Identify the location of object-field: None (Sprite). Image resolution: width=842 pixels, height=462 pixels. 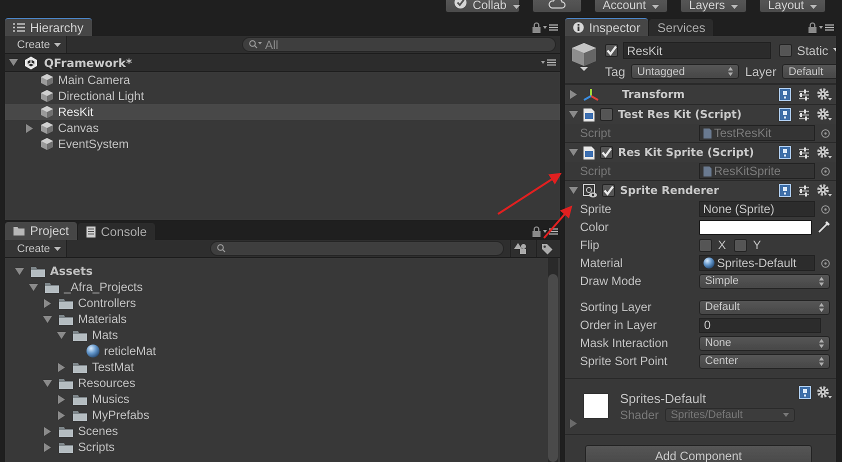
(757, 209).